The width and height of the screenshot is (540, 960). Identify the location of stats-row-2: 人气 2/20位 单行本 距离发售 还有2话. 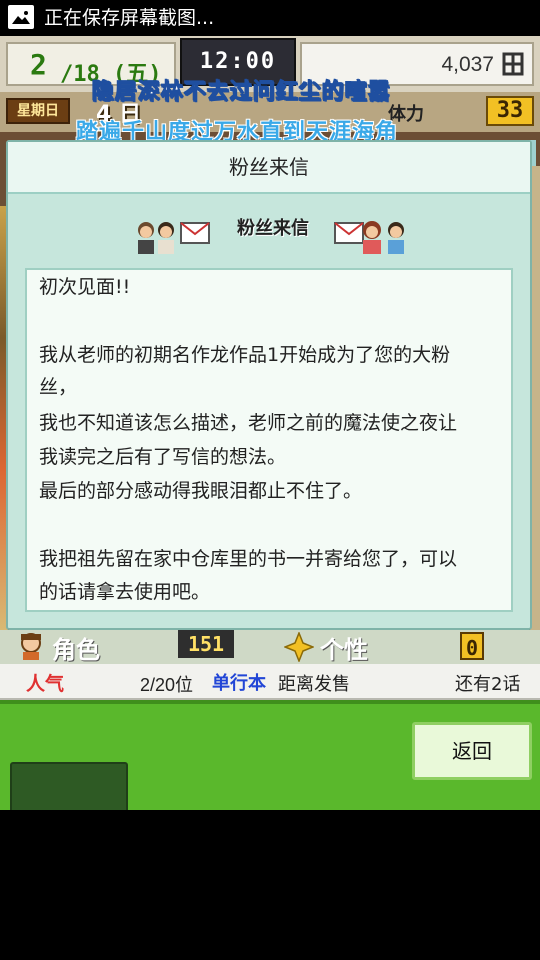
(270, 682).